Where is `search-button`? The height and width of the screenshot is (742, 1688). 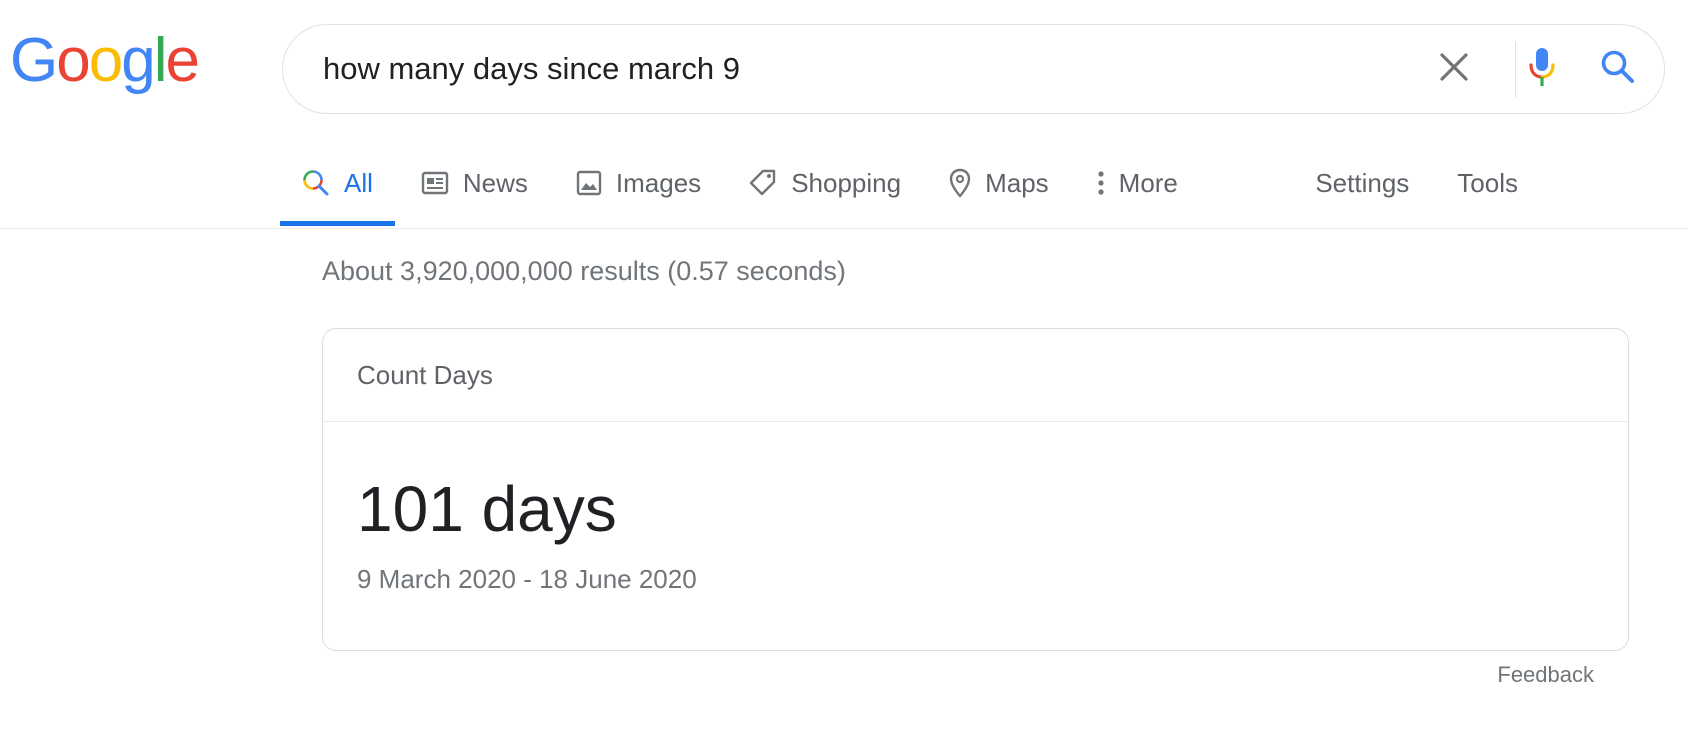 search-button is located at coordinates (1618, 69).